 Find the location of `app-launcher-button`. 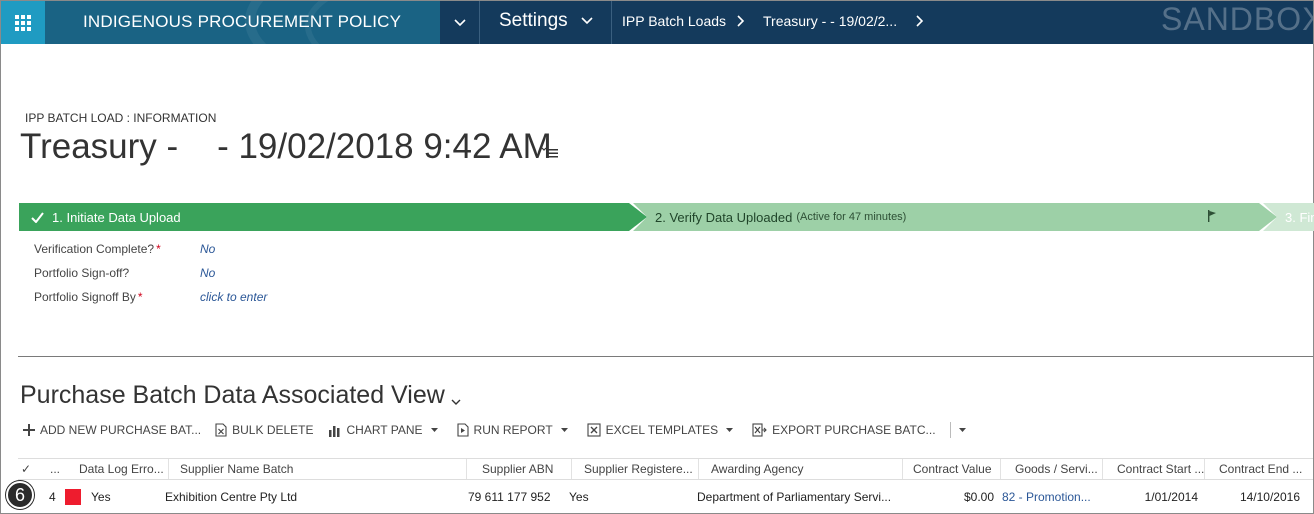

app-launcher-button is located at coordinates (23, 22).